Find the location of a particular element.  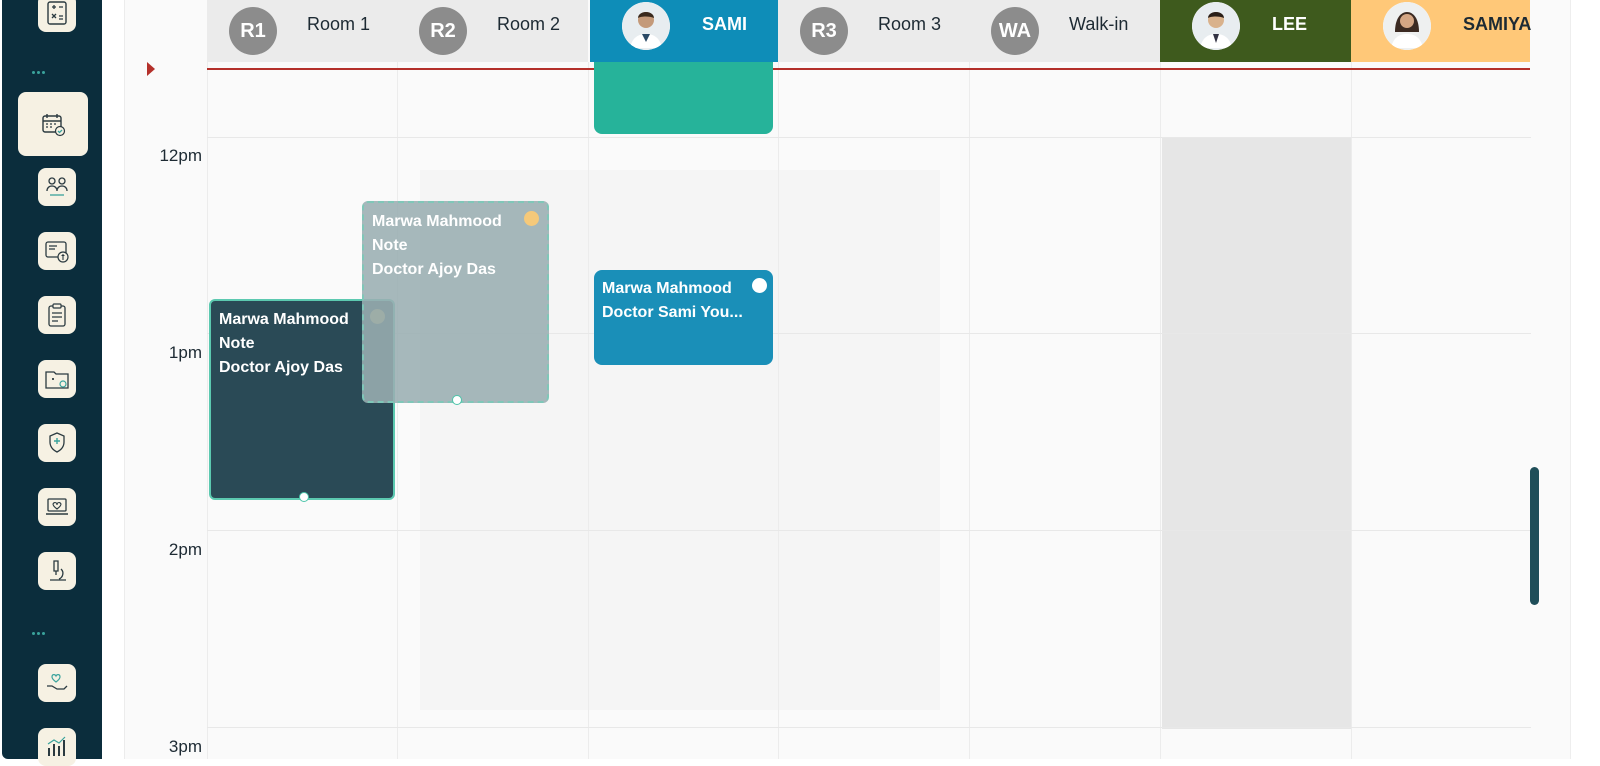

column-header-doctor-sami: SAMI is located at coordinates (684, 31).